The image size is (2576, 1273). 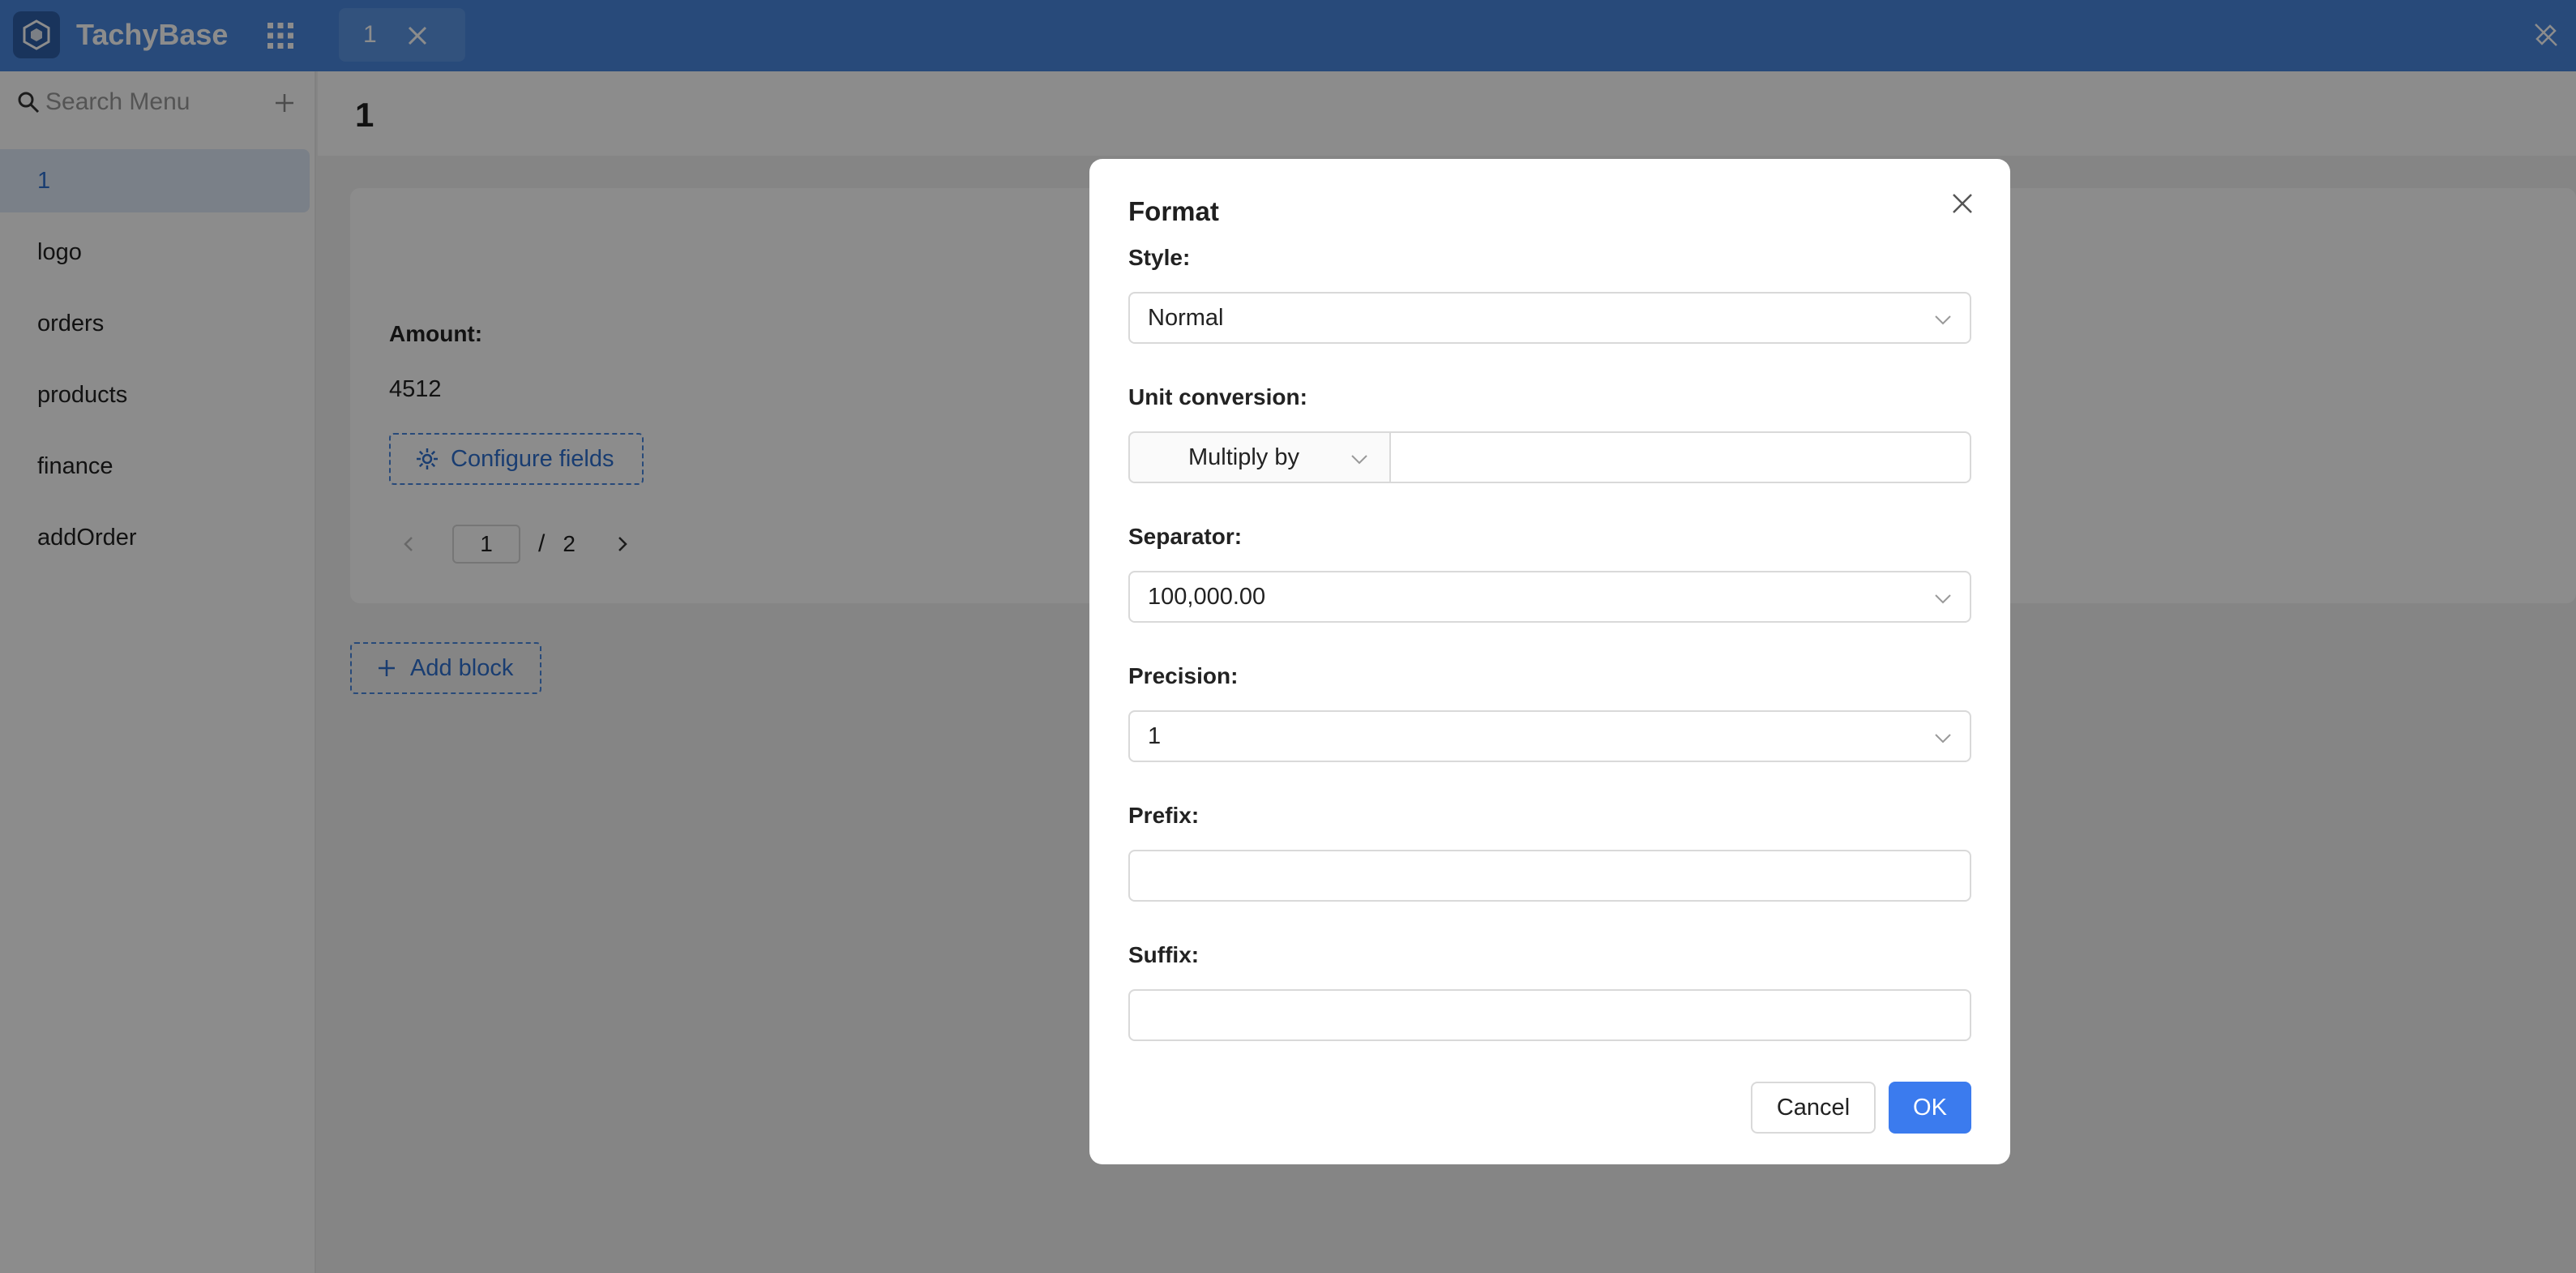 What do you see at coordinates (1930, 1108) in the screenshot?
I see `ok-button: OK` at bounding box center [1930, 1108].